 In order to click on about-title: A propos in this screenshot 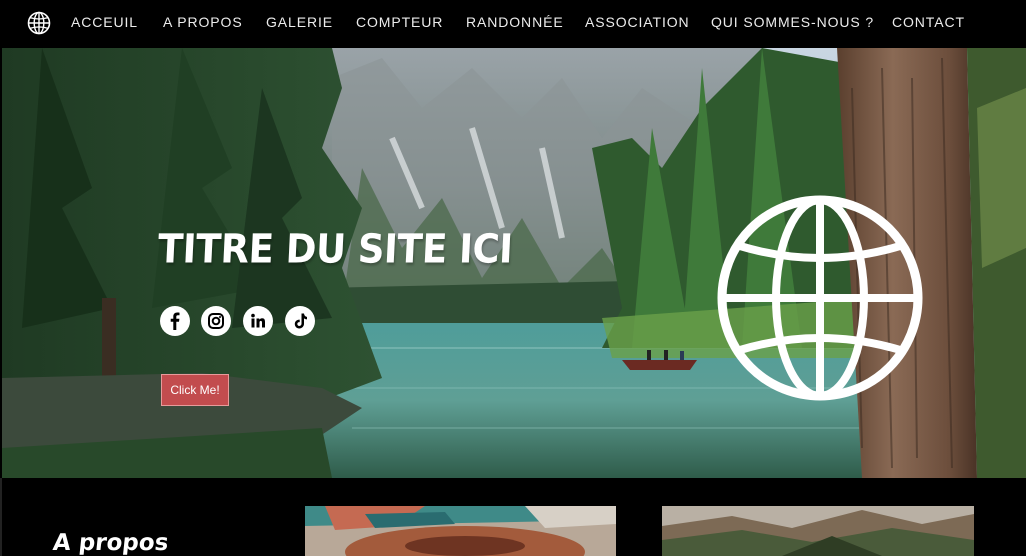, I will do `click(110, 543)`.